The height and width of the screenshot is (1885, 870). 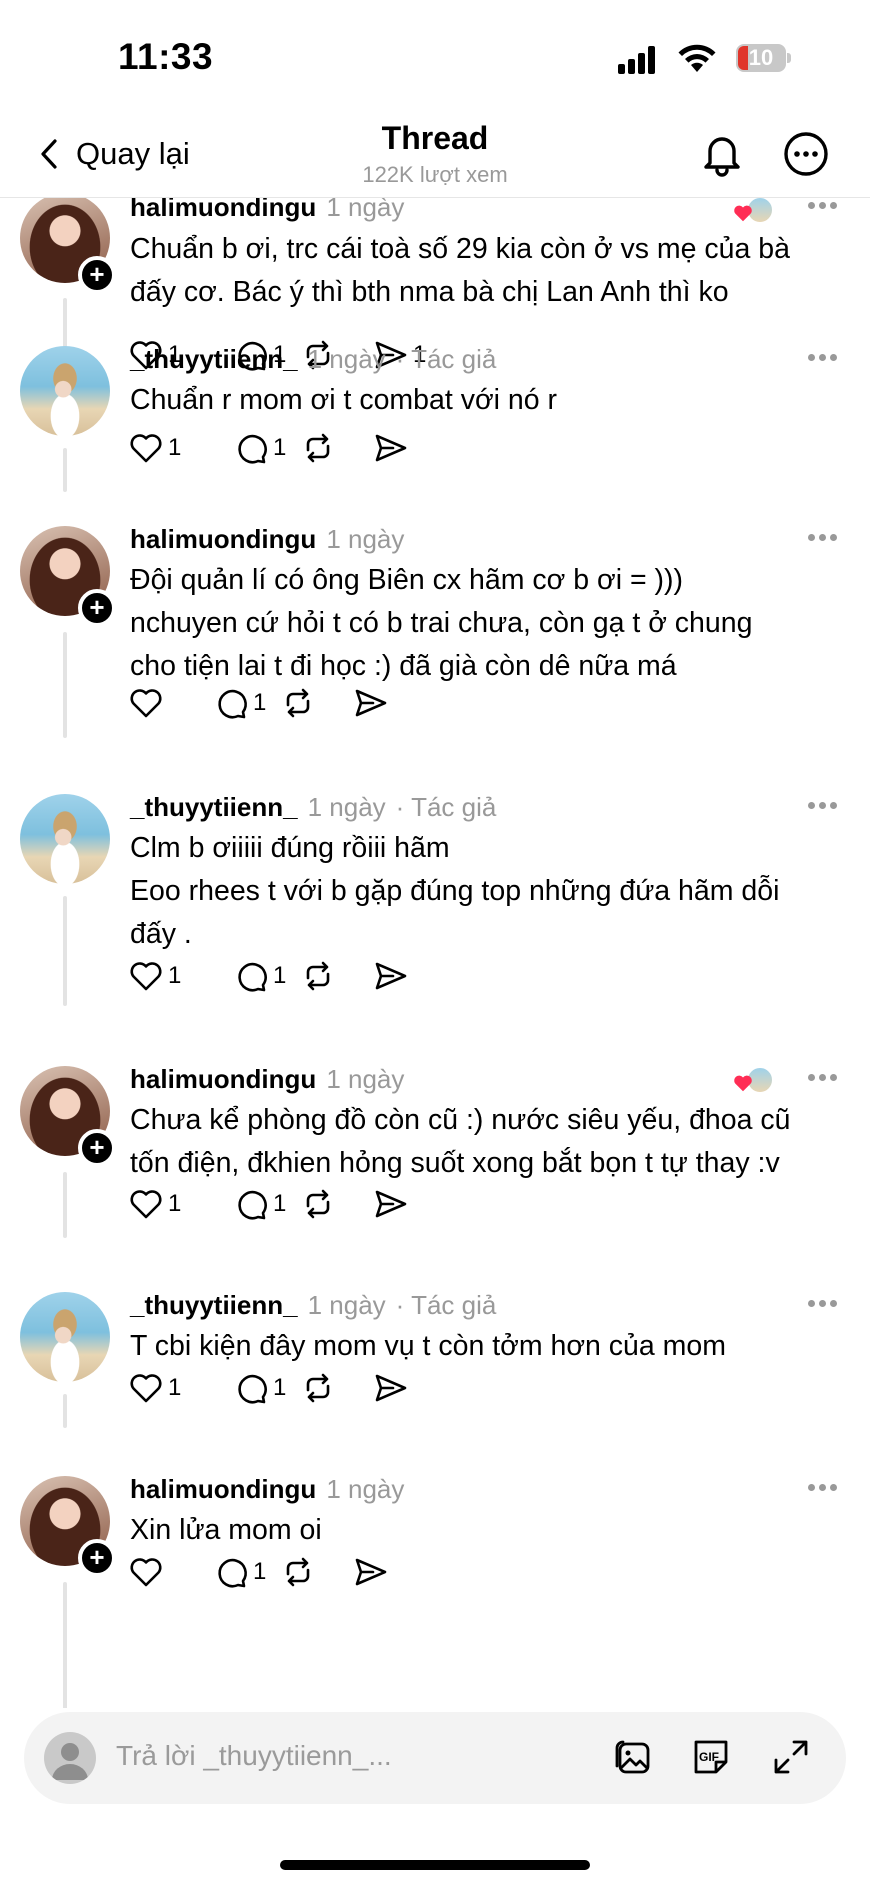 I want to click on thread-header: Quay lại Thread 122K lượt xem, so click(x=435, y=154).